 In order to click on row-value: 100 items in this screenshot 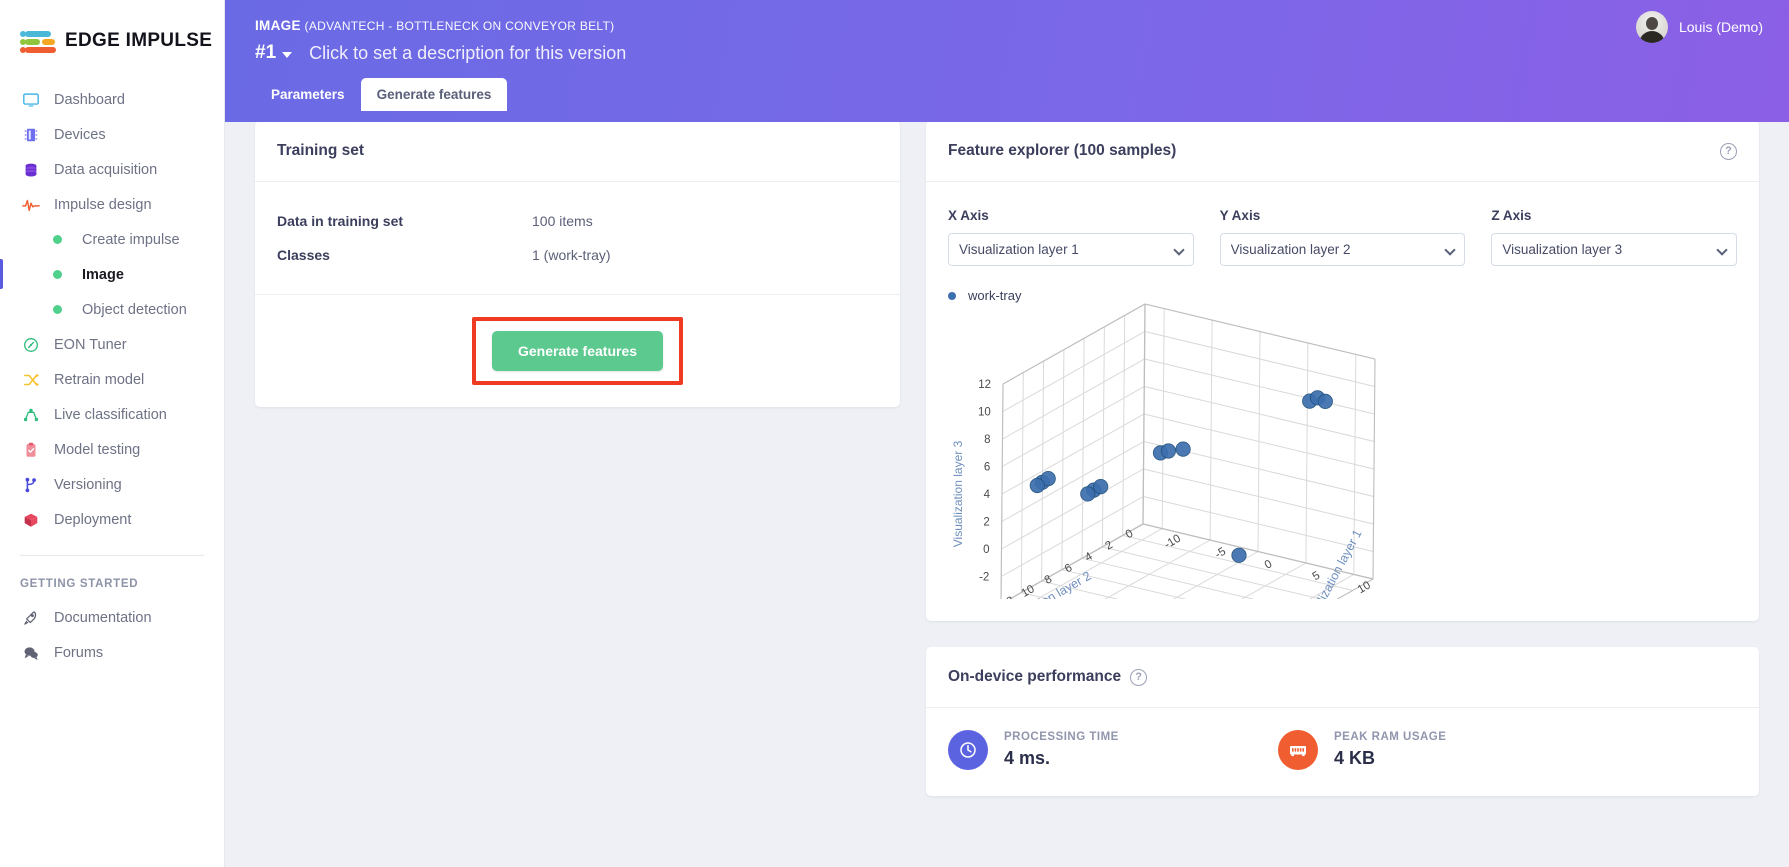, I will do `click(562, 221)`.